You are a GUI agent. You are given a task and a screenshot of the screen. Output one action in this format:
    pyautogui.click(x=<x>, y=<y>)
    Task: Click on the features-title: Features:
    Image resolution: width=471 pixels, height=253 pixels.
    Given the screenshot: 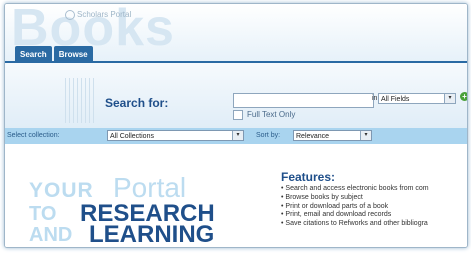 What is the action you would take?
    pyautogui.click(x=308, y=177)
    